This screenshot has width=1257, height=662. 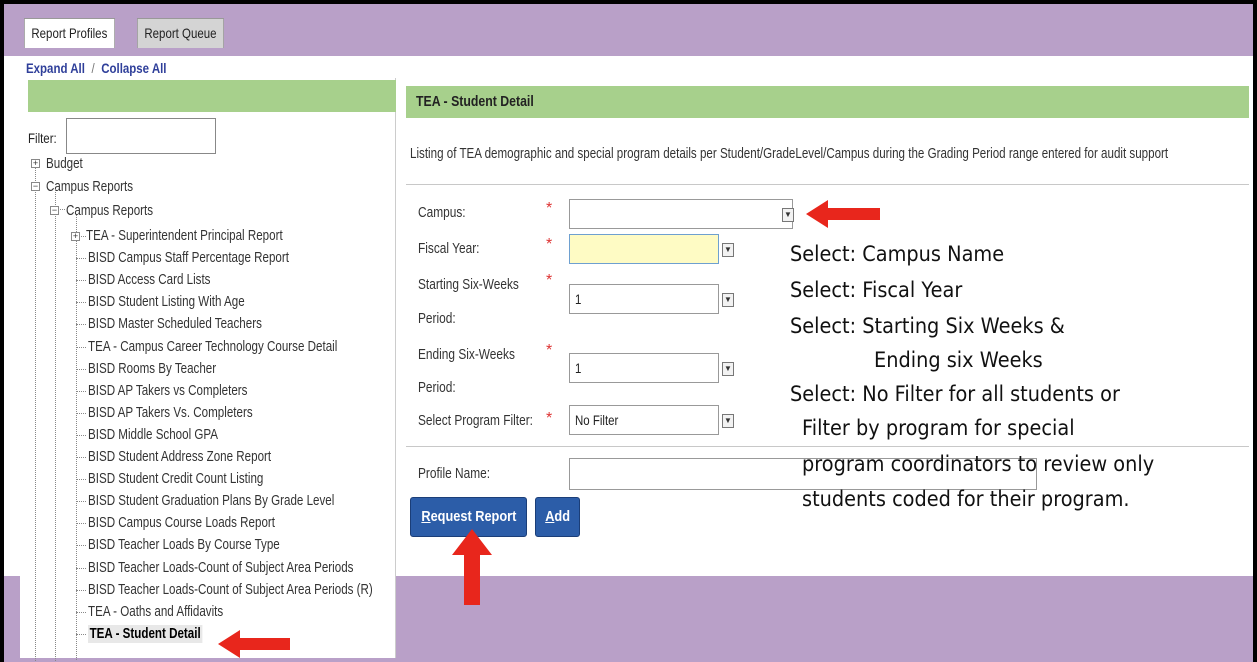 What do you see at coordinates (152, 369) in the screenshot?
I see `tree-item-report: BISD Rooms By Teacher` at bounding box center [152, 369].